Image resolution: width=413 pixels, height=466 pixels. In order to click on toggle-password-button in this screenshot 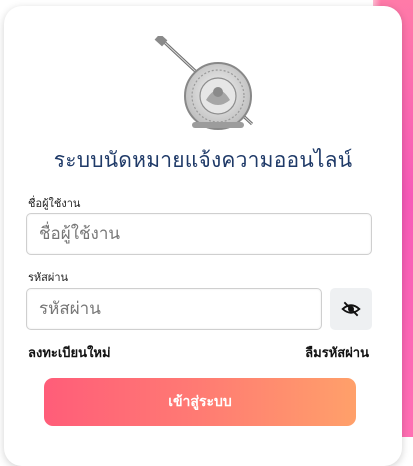, I will do `click(351, 309)`.